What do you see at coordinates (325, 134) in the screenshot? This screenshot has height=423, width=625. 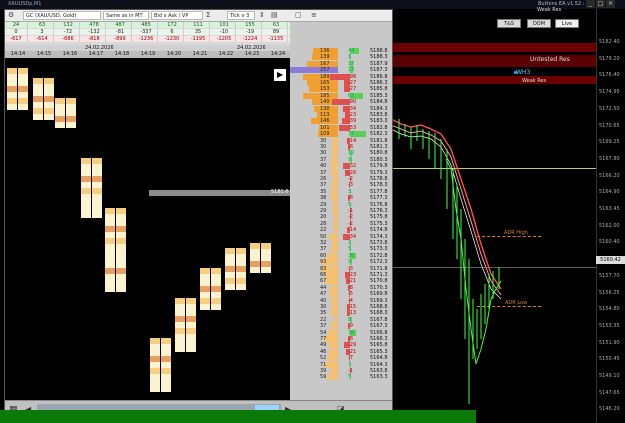 I see `vp-volume: 109` at bounding box center [325, 134].